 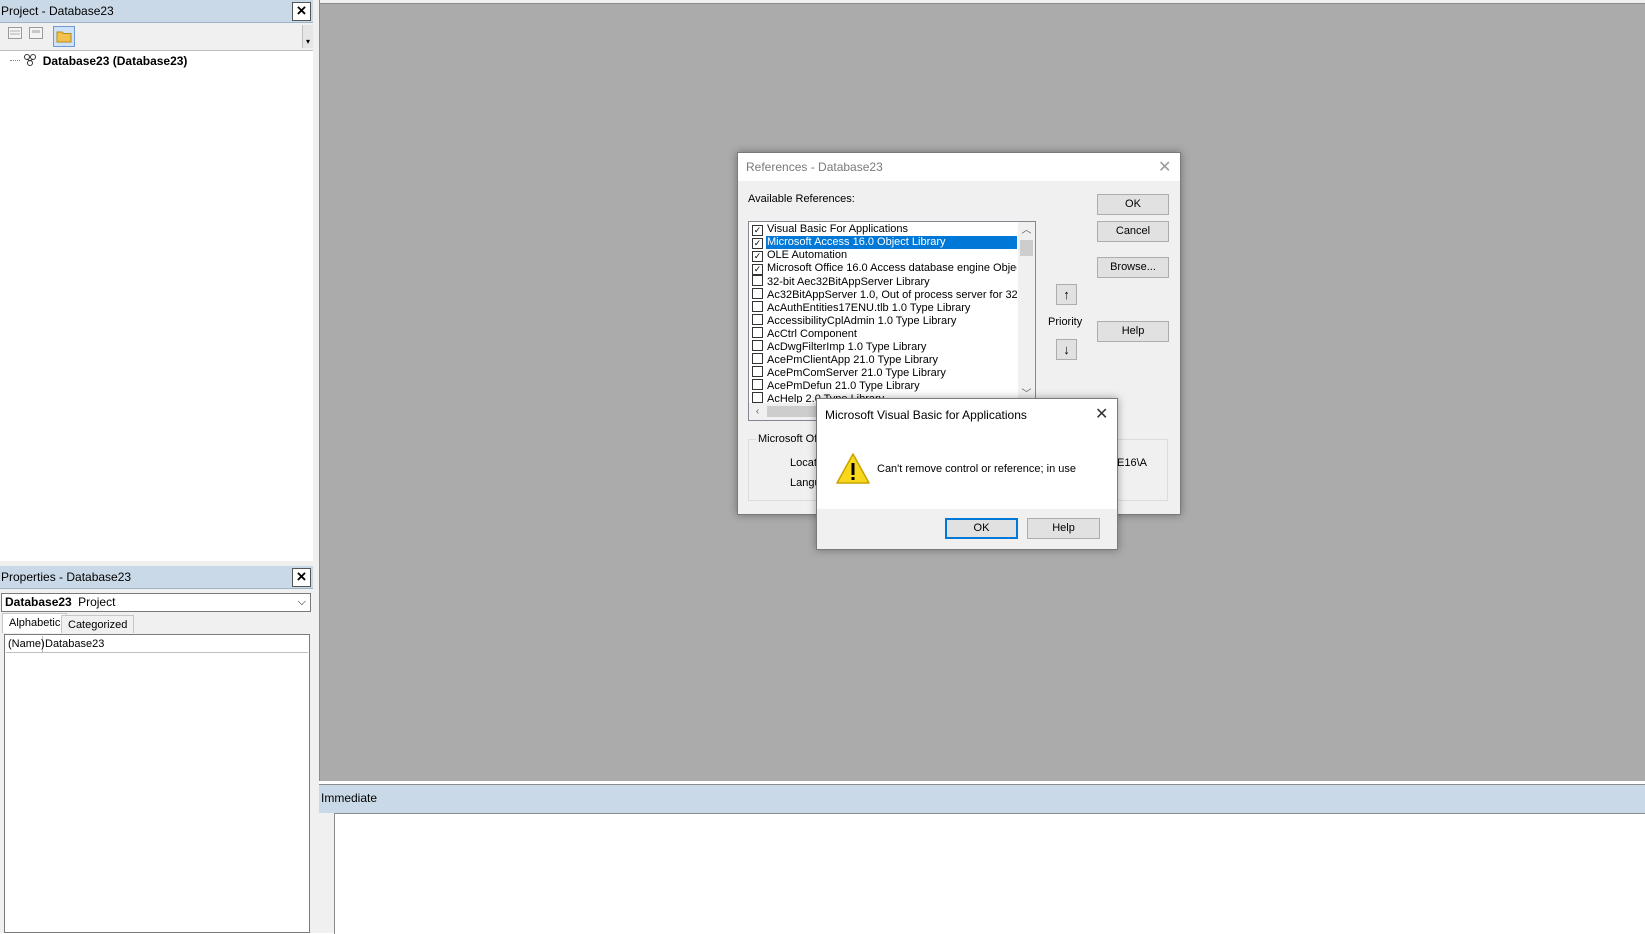 I want to click on project-pane-close-button: ×, so click(x=301, y=11).